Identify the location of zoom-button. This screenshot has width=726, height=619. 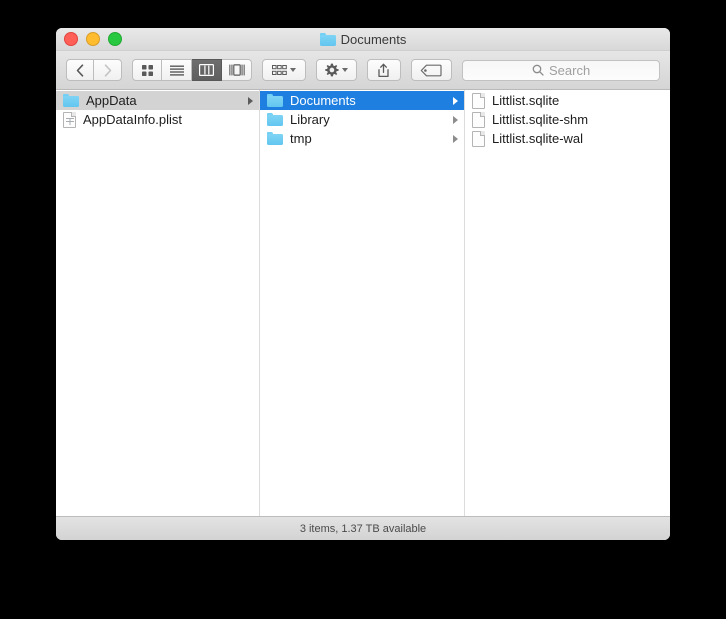
(115, 39).